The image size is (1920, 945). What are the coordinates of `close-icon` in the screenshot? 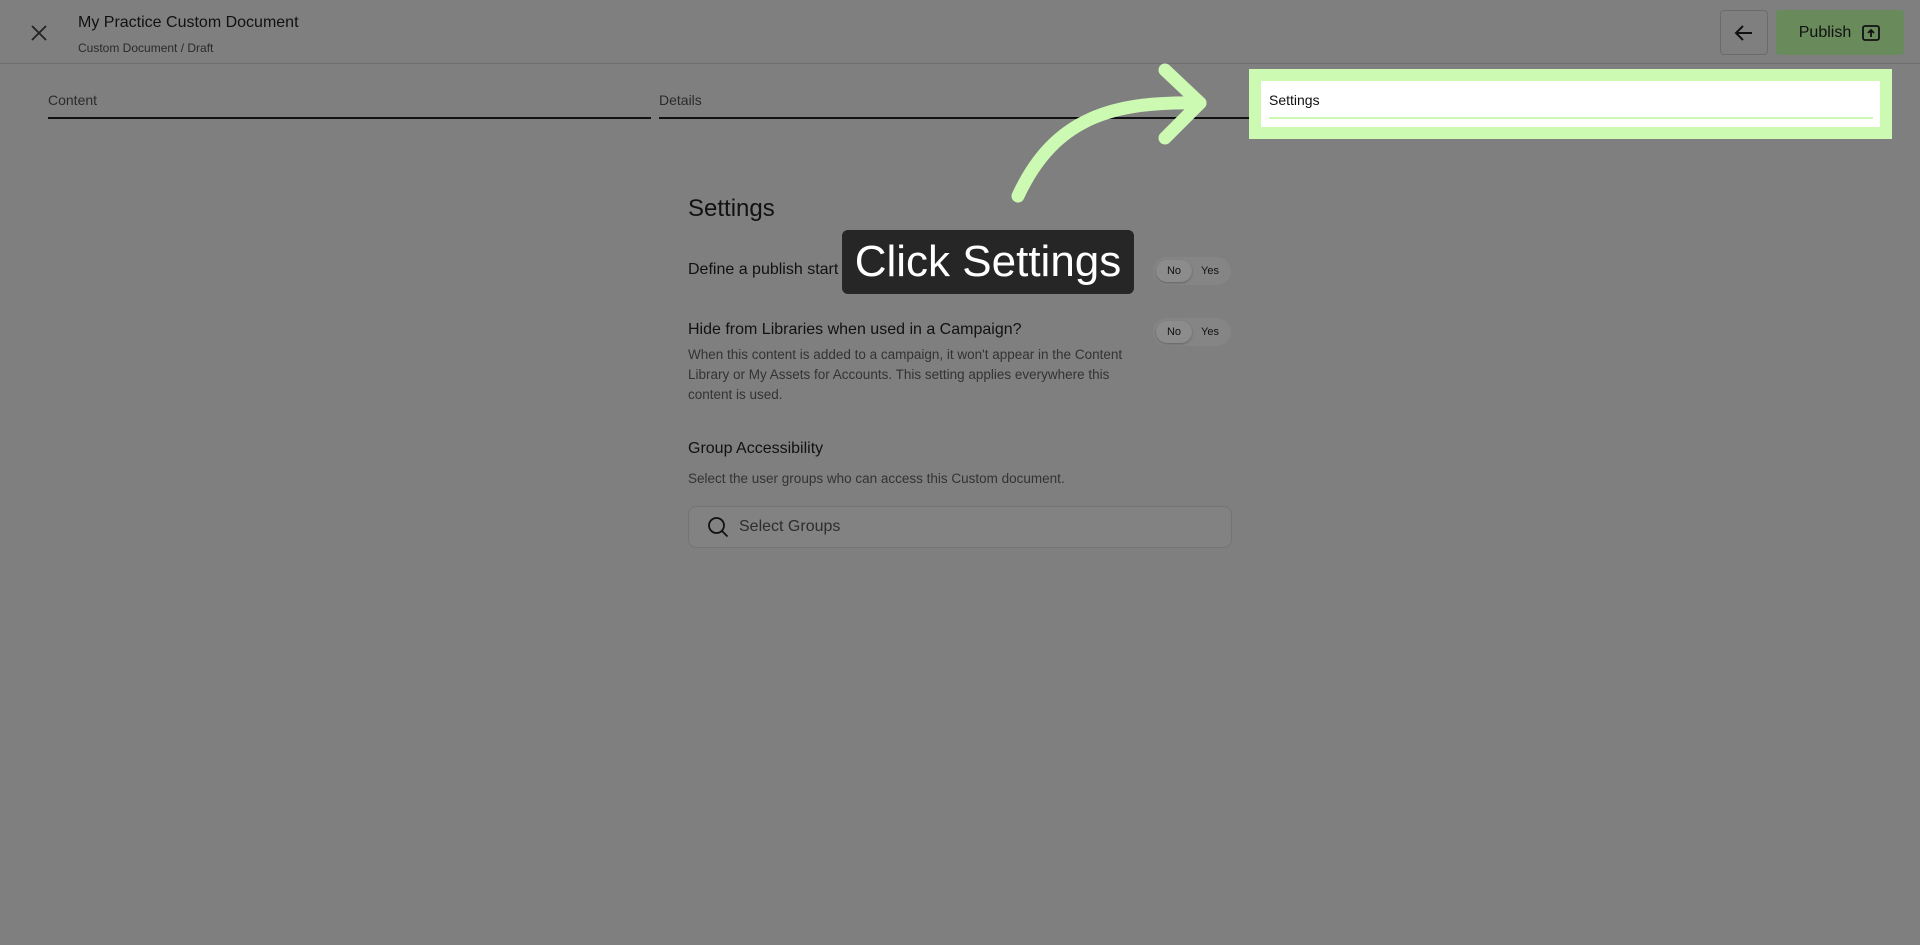 It's located at (39, 33).